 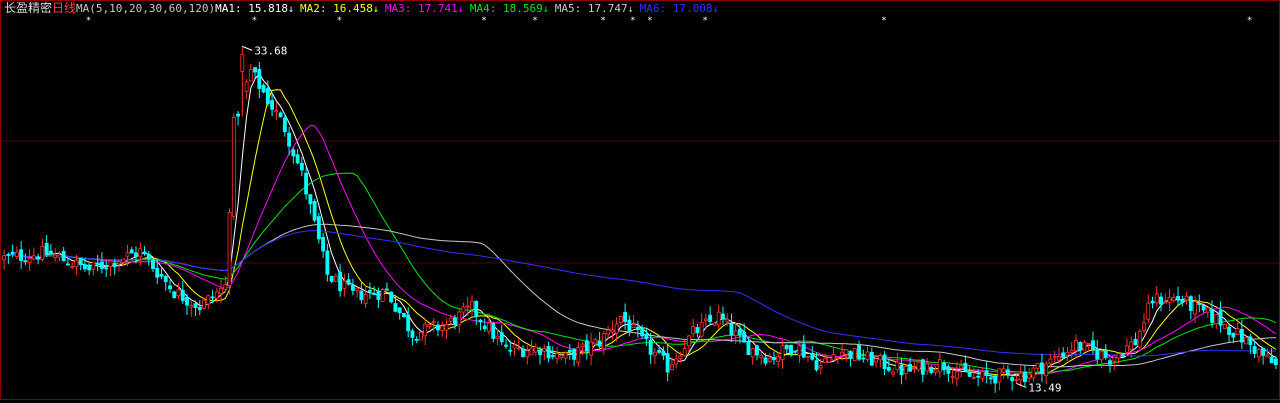 What do you see at coordinates (401, 8) in the screenshot?
I see `ma-value-label: MA3:` at bounding box center [401, 8].